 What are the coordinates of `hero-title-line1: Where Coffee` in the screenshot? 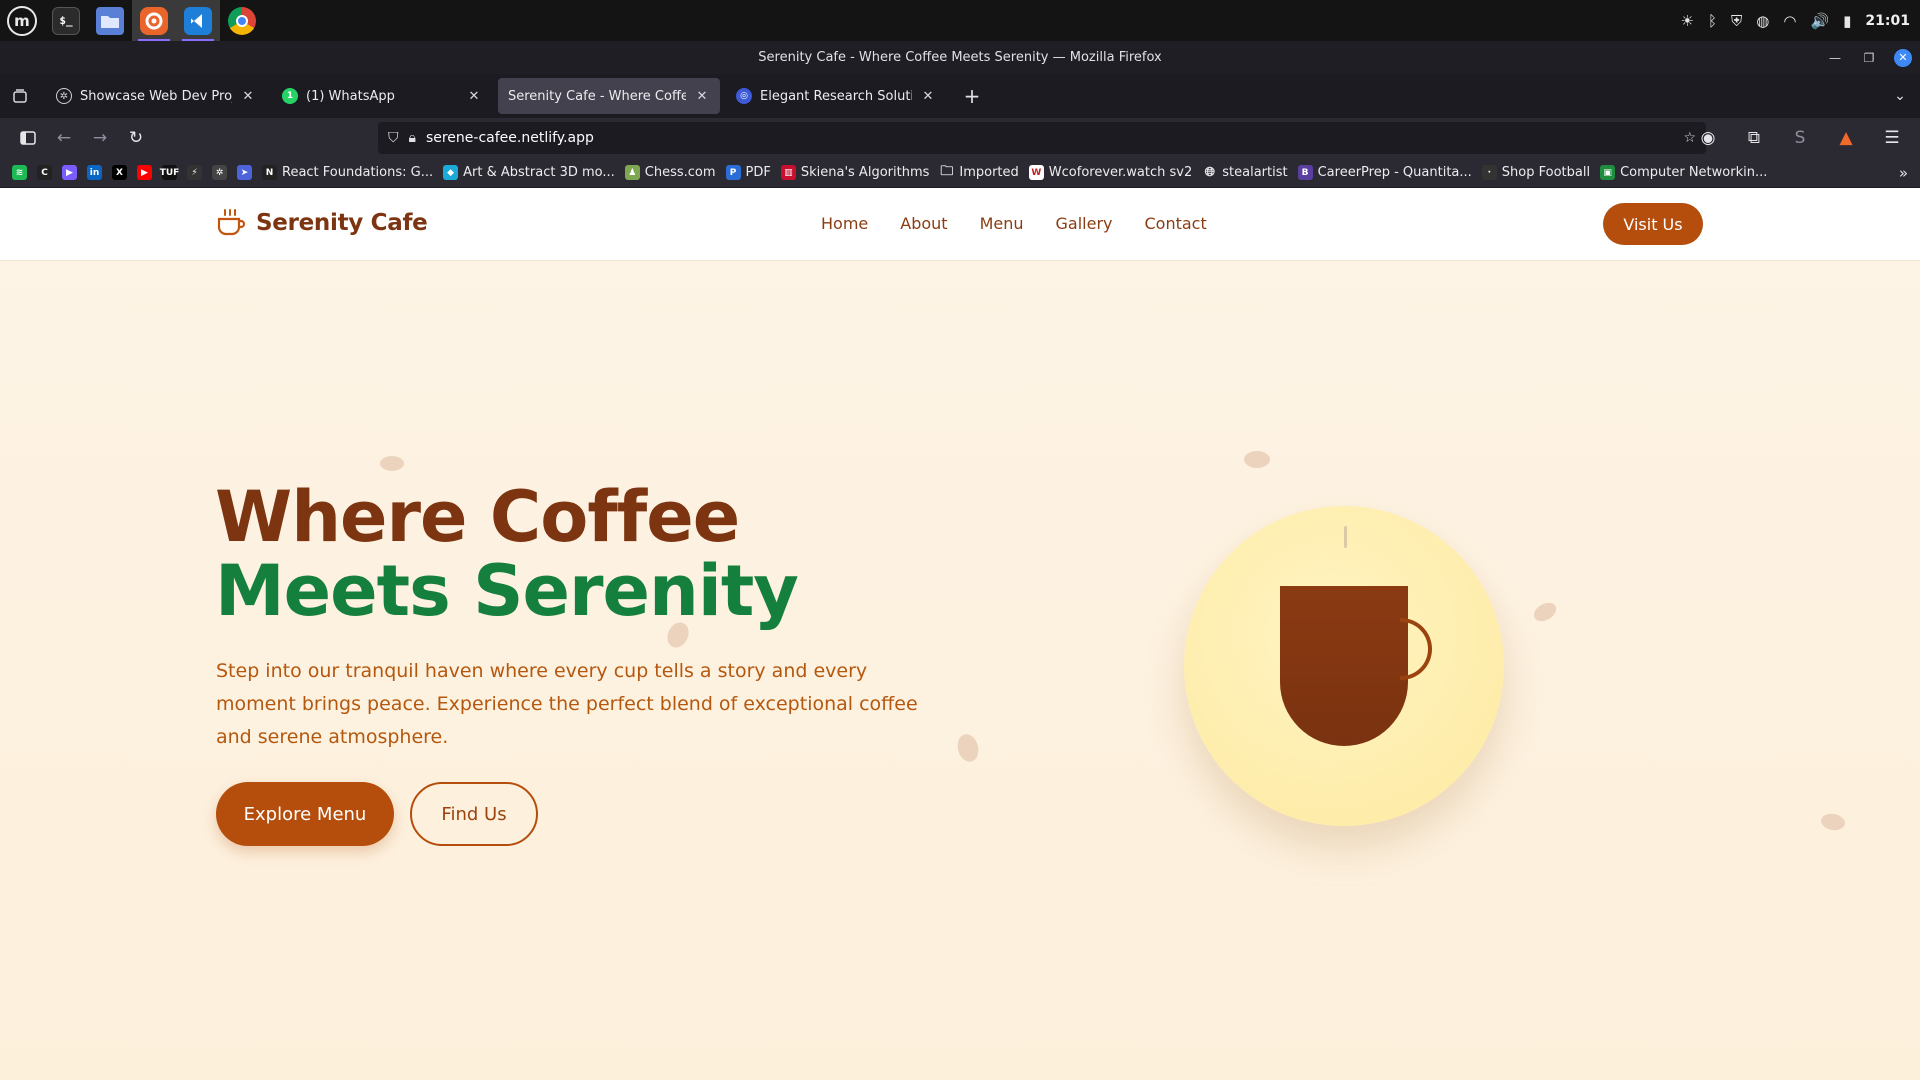 It's located at (477, 517).